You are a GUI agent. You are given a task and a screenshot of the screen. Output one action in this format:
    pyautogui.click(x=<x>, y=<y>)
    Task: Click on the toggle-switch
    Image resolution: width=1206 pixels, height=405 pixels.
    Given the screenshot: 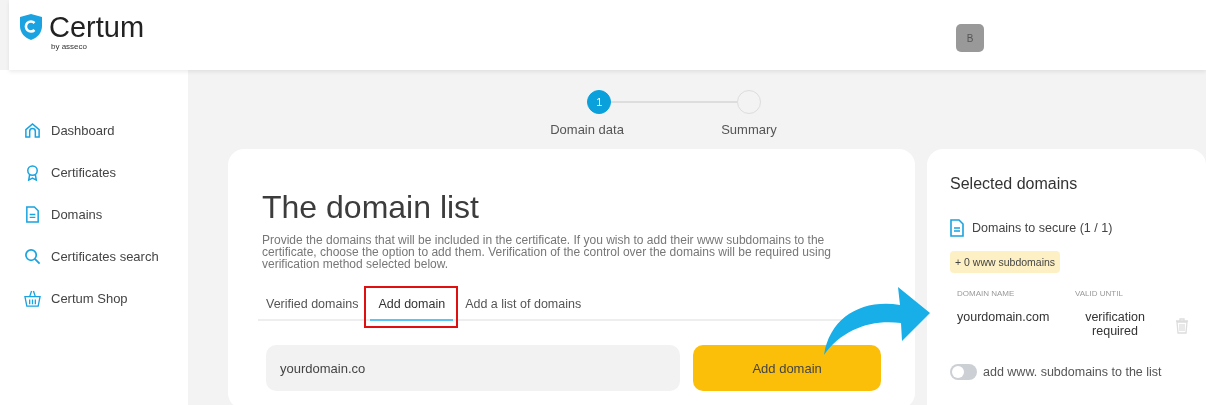 What is the action you would take?
    pyautogui.click(x=963, y=372)
    